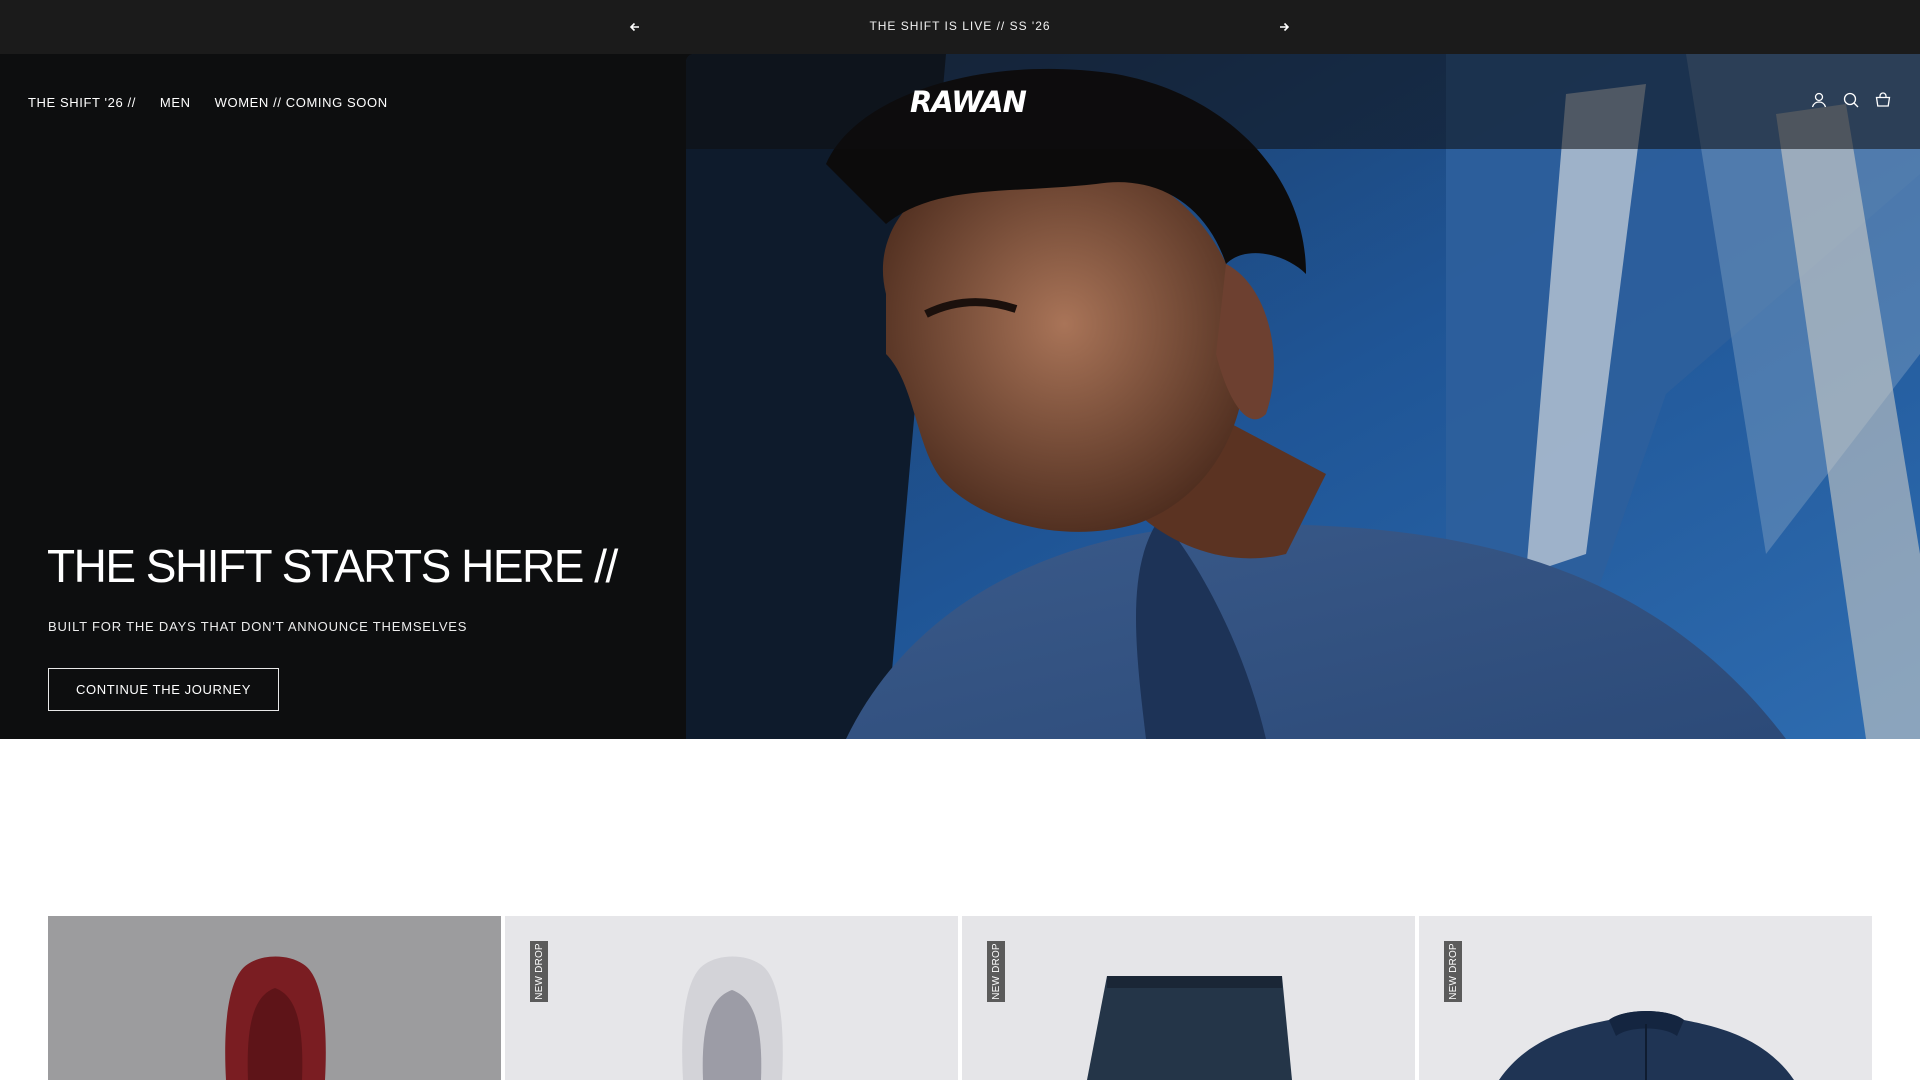 This screenshot has width=1920, height=1080. I want to click on announcement-bar: THE SHIFT IS LIVE // SS '26, so click(960, 27).